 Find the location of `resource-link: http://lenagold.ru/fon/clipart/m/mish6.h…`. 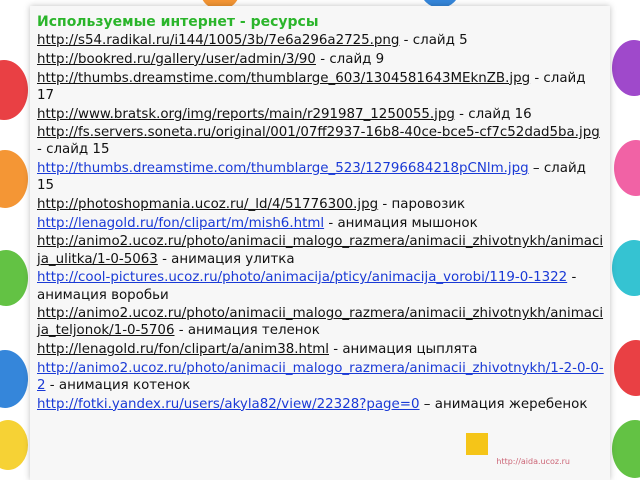

resource-link: http://lenagold.ru/fon/clipart/m/mish6.h… is located at coordinates (180, 223).